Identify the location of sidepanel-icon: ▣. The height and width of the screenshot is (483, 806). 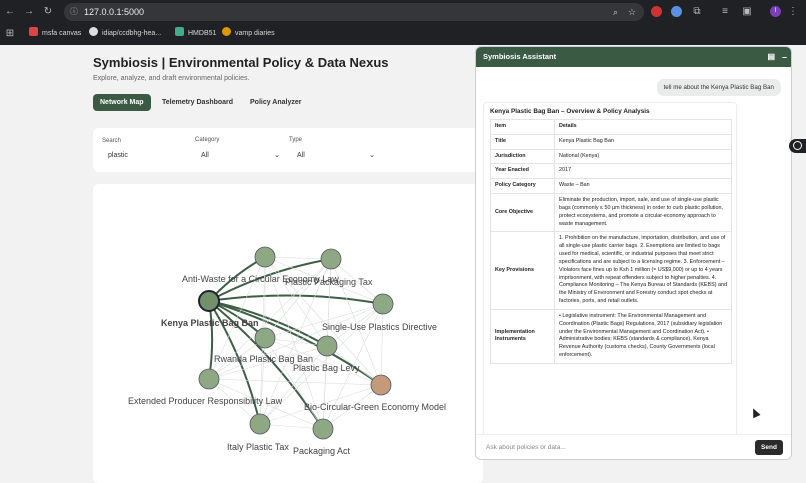
(747, 12).